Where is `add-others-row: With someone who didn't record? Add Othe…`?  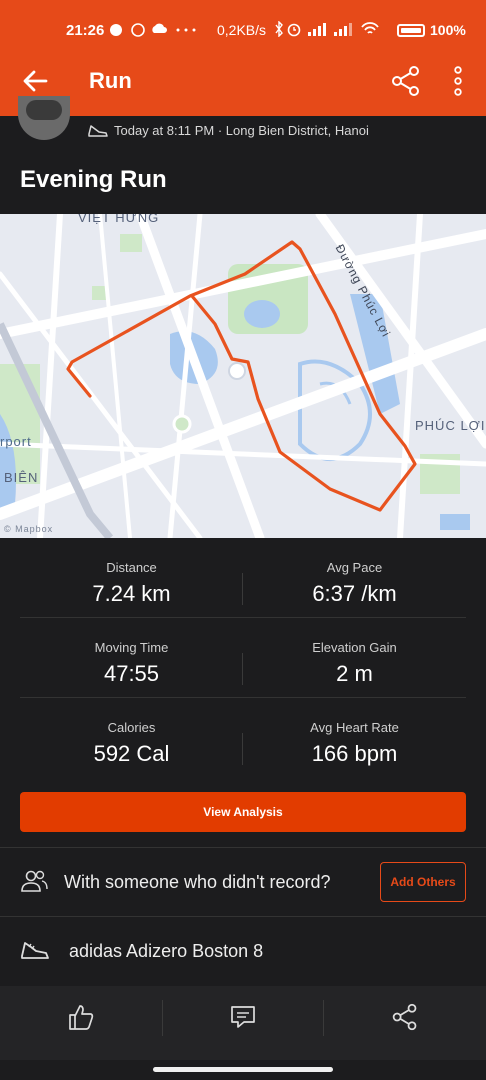 add-others-row: With someone who didn't record? Add Othe… is located at coordinates (243, 882).